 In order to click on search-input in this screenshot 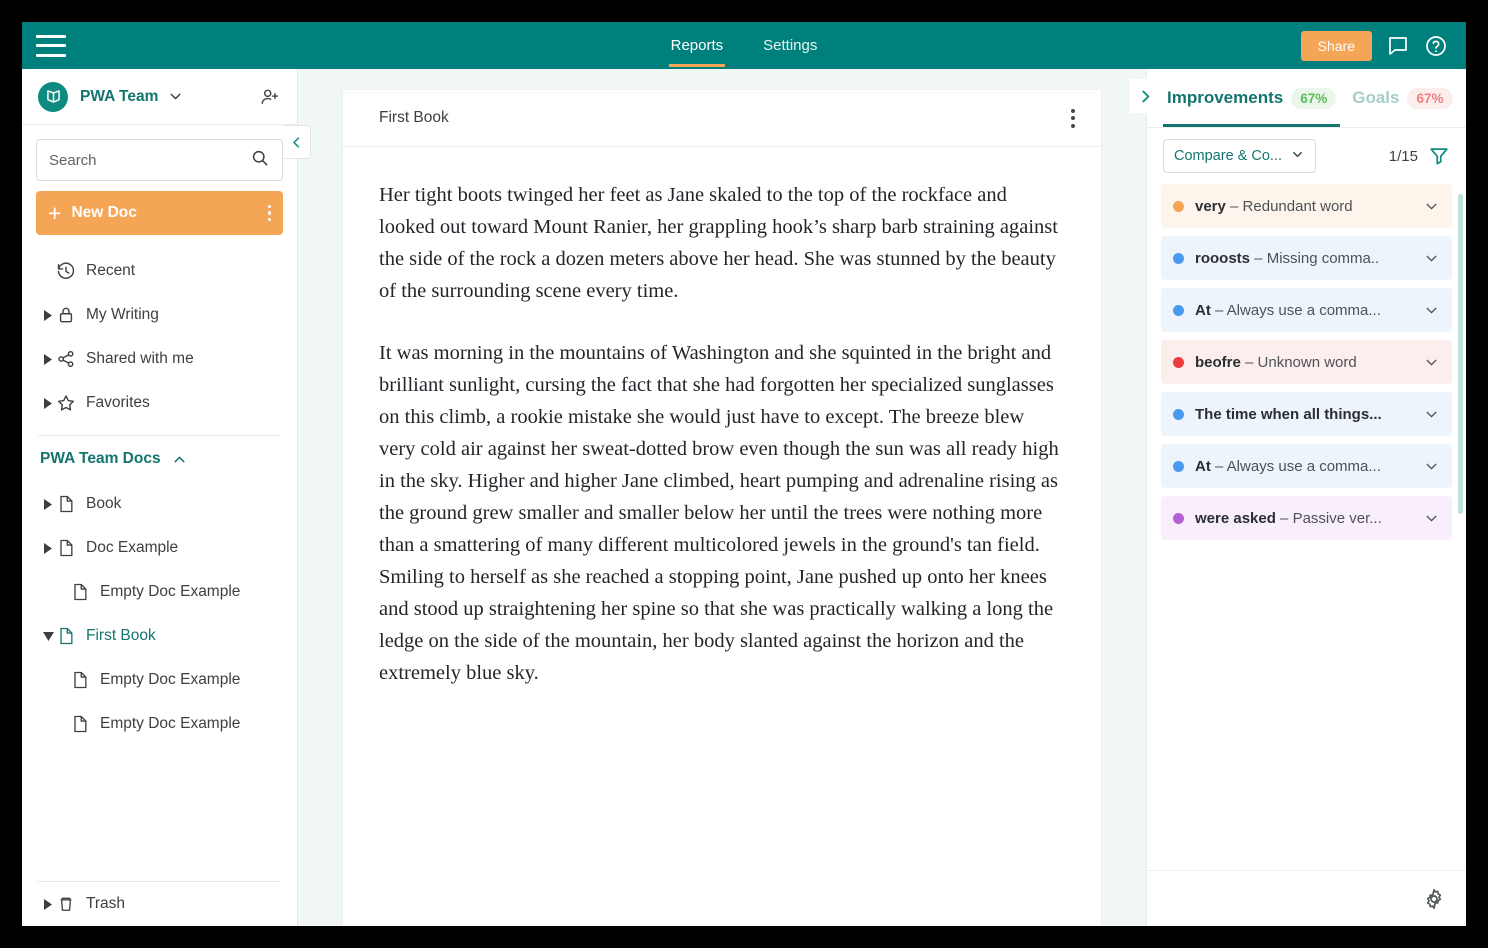, I will do `click(149, 160)`.